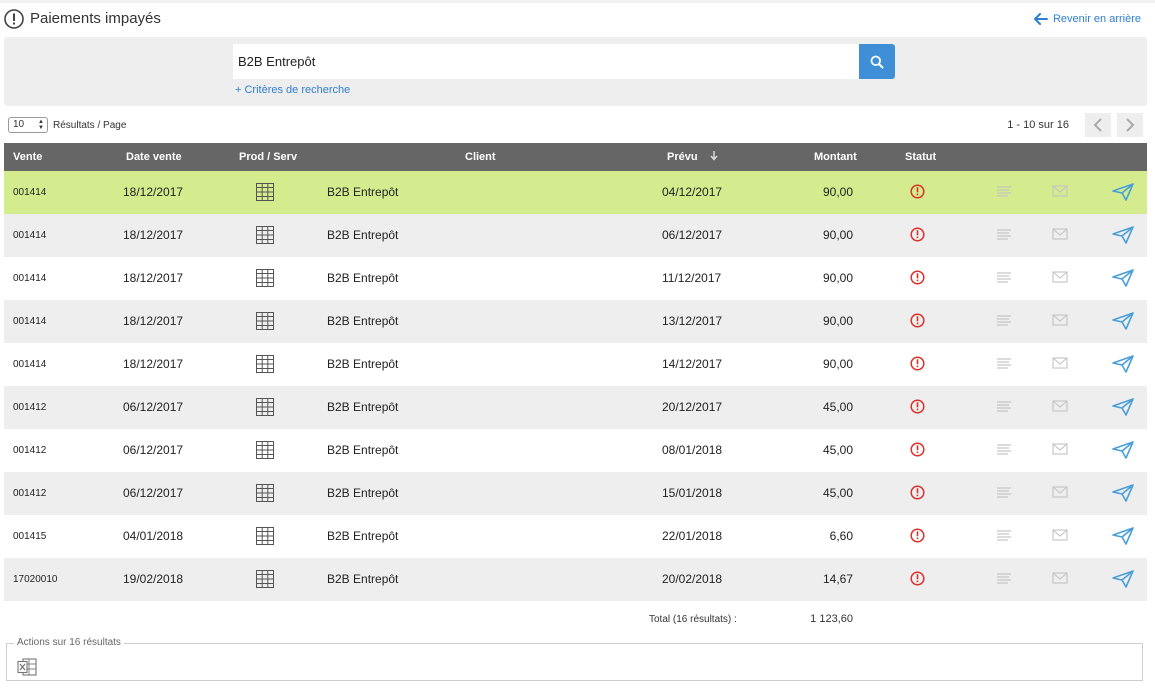 This screenshot has width=1155, height=692. Describe the element at coordinates (692, 450) in the screenshot. I see `cell-prevu: 08/01/2018` at that location.